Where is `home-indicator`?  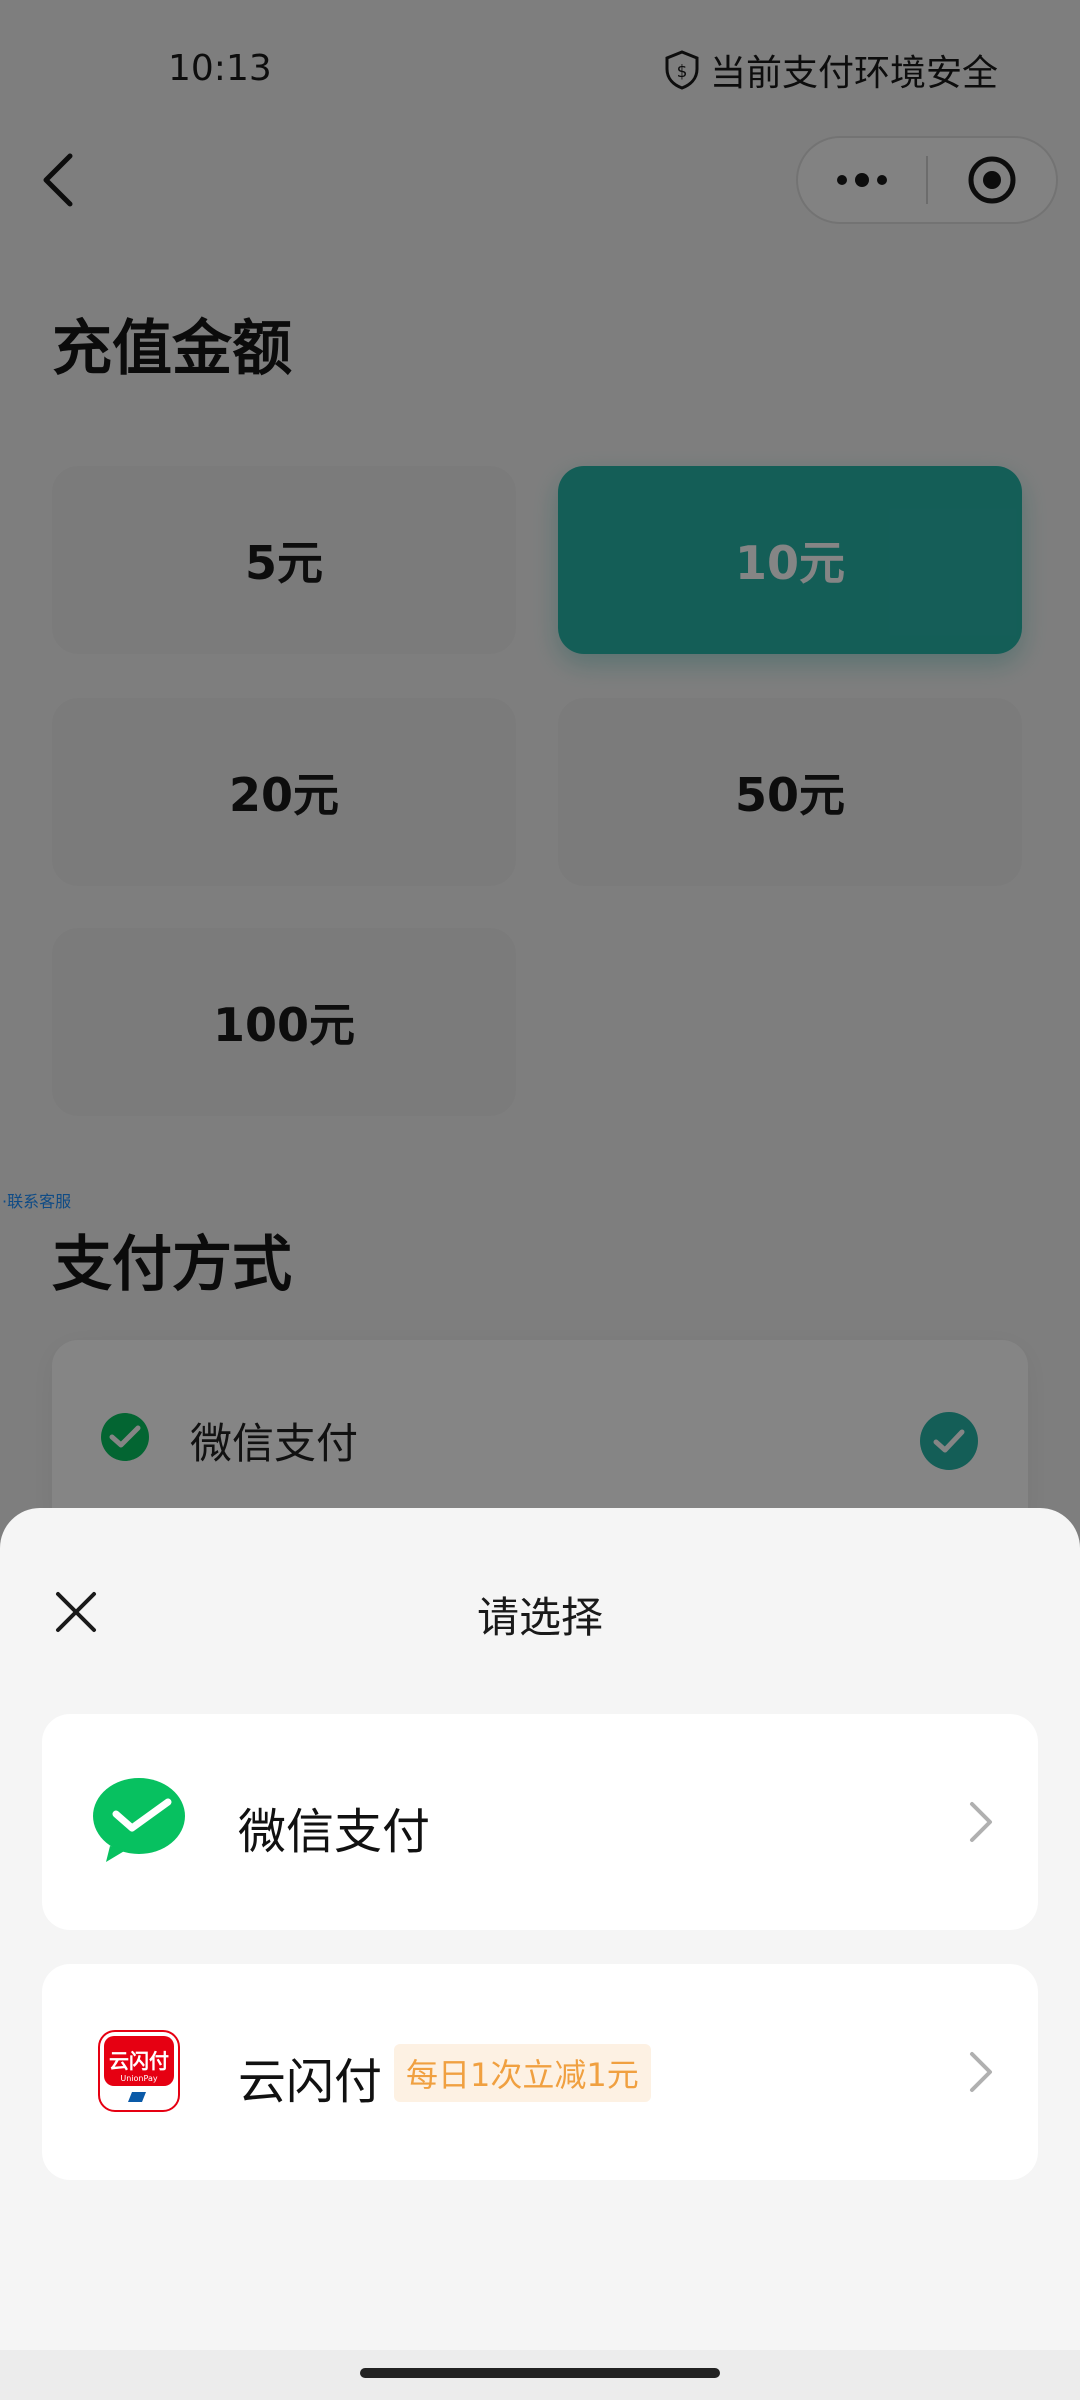
home-indicator is located at coordinates (540, 2373).